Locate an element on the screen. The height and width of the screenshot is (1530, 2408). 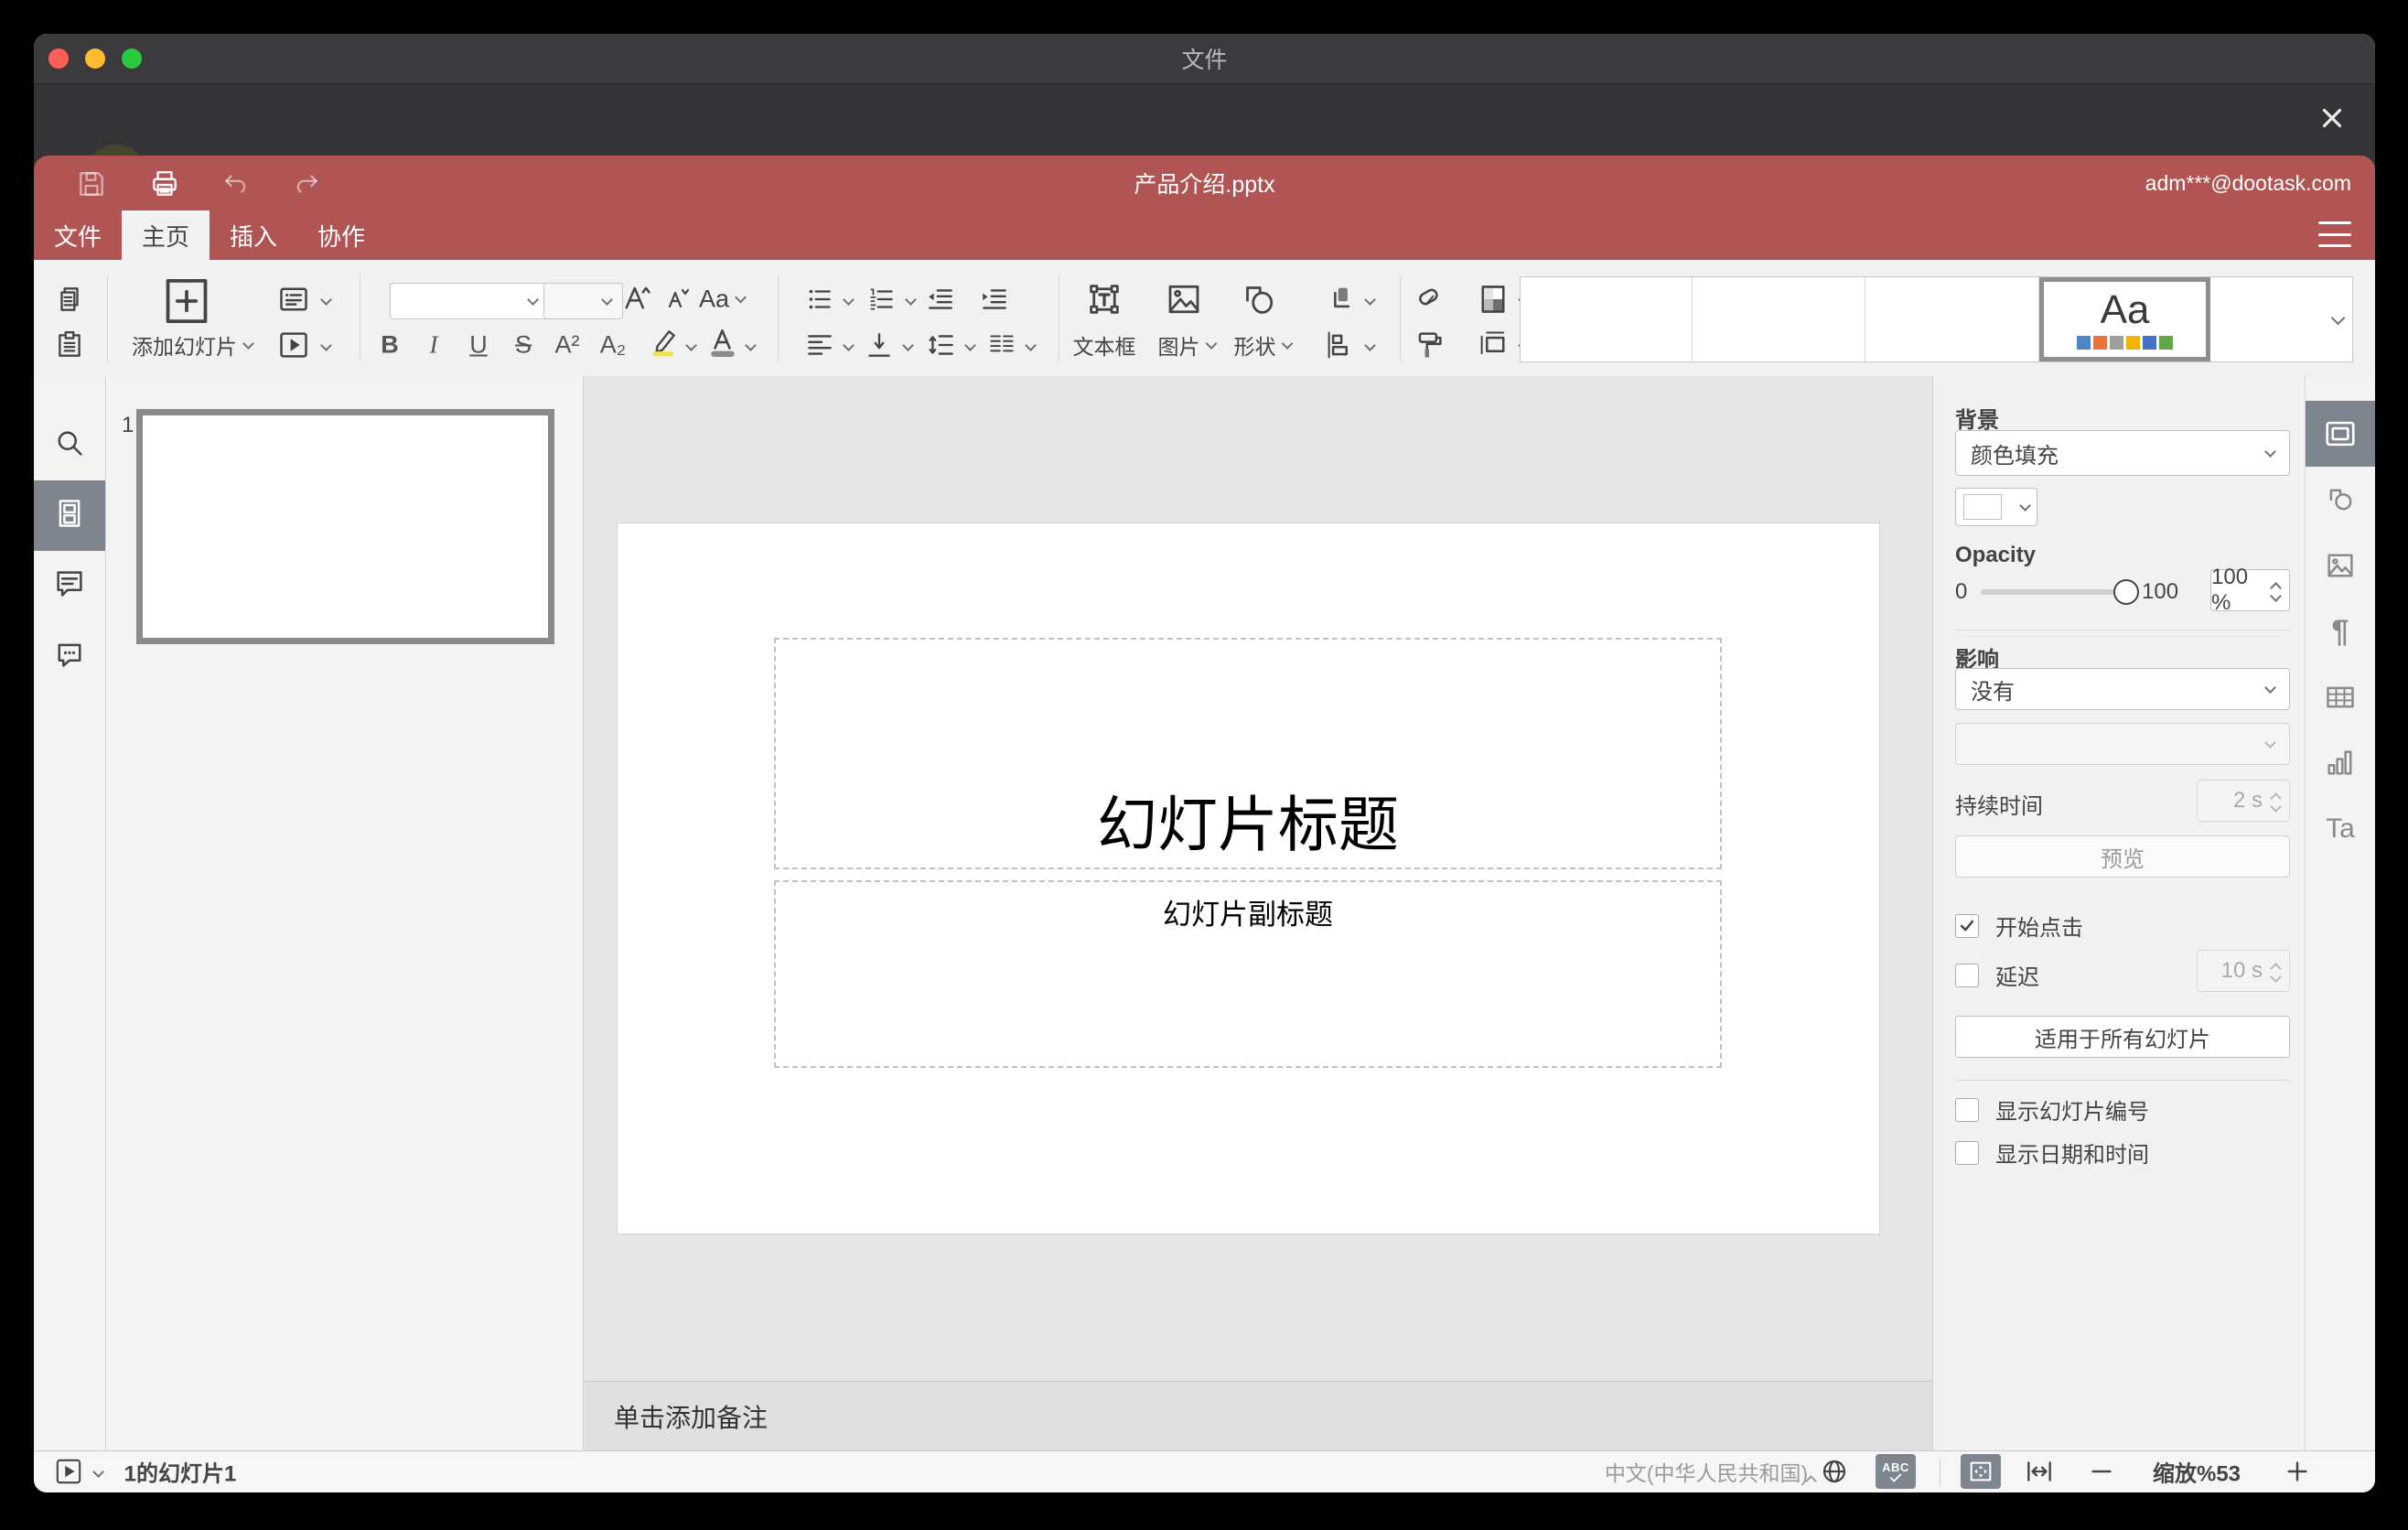
underline-button: U is located at coordinates (478, 345).